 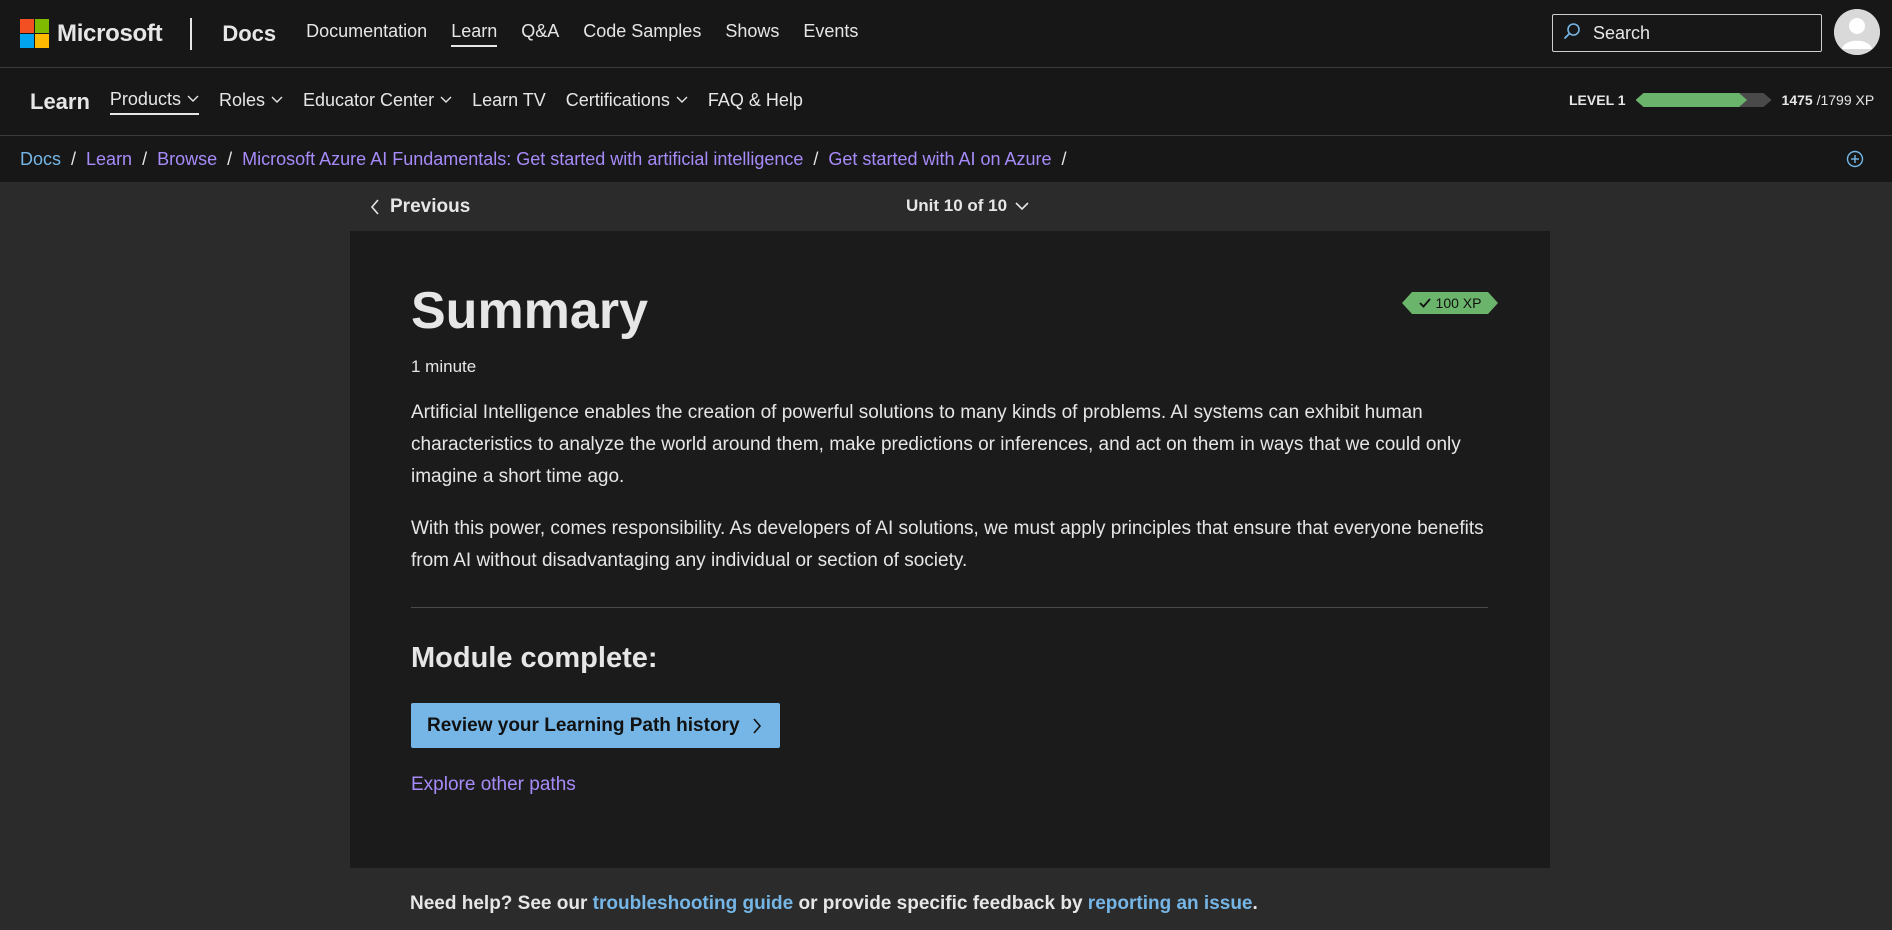 I want to click on search-box, so click(x=1687, y=33).